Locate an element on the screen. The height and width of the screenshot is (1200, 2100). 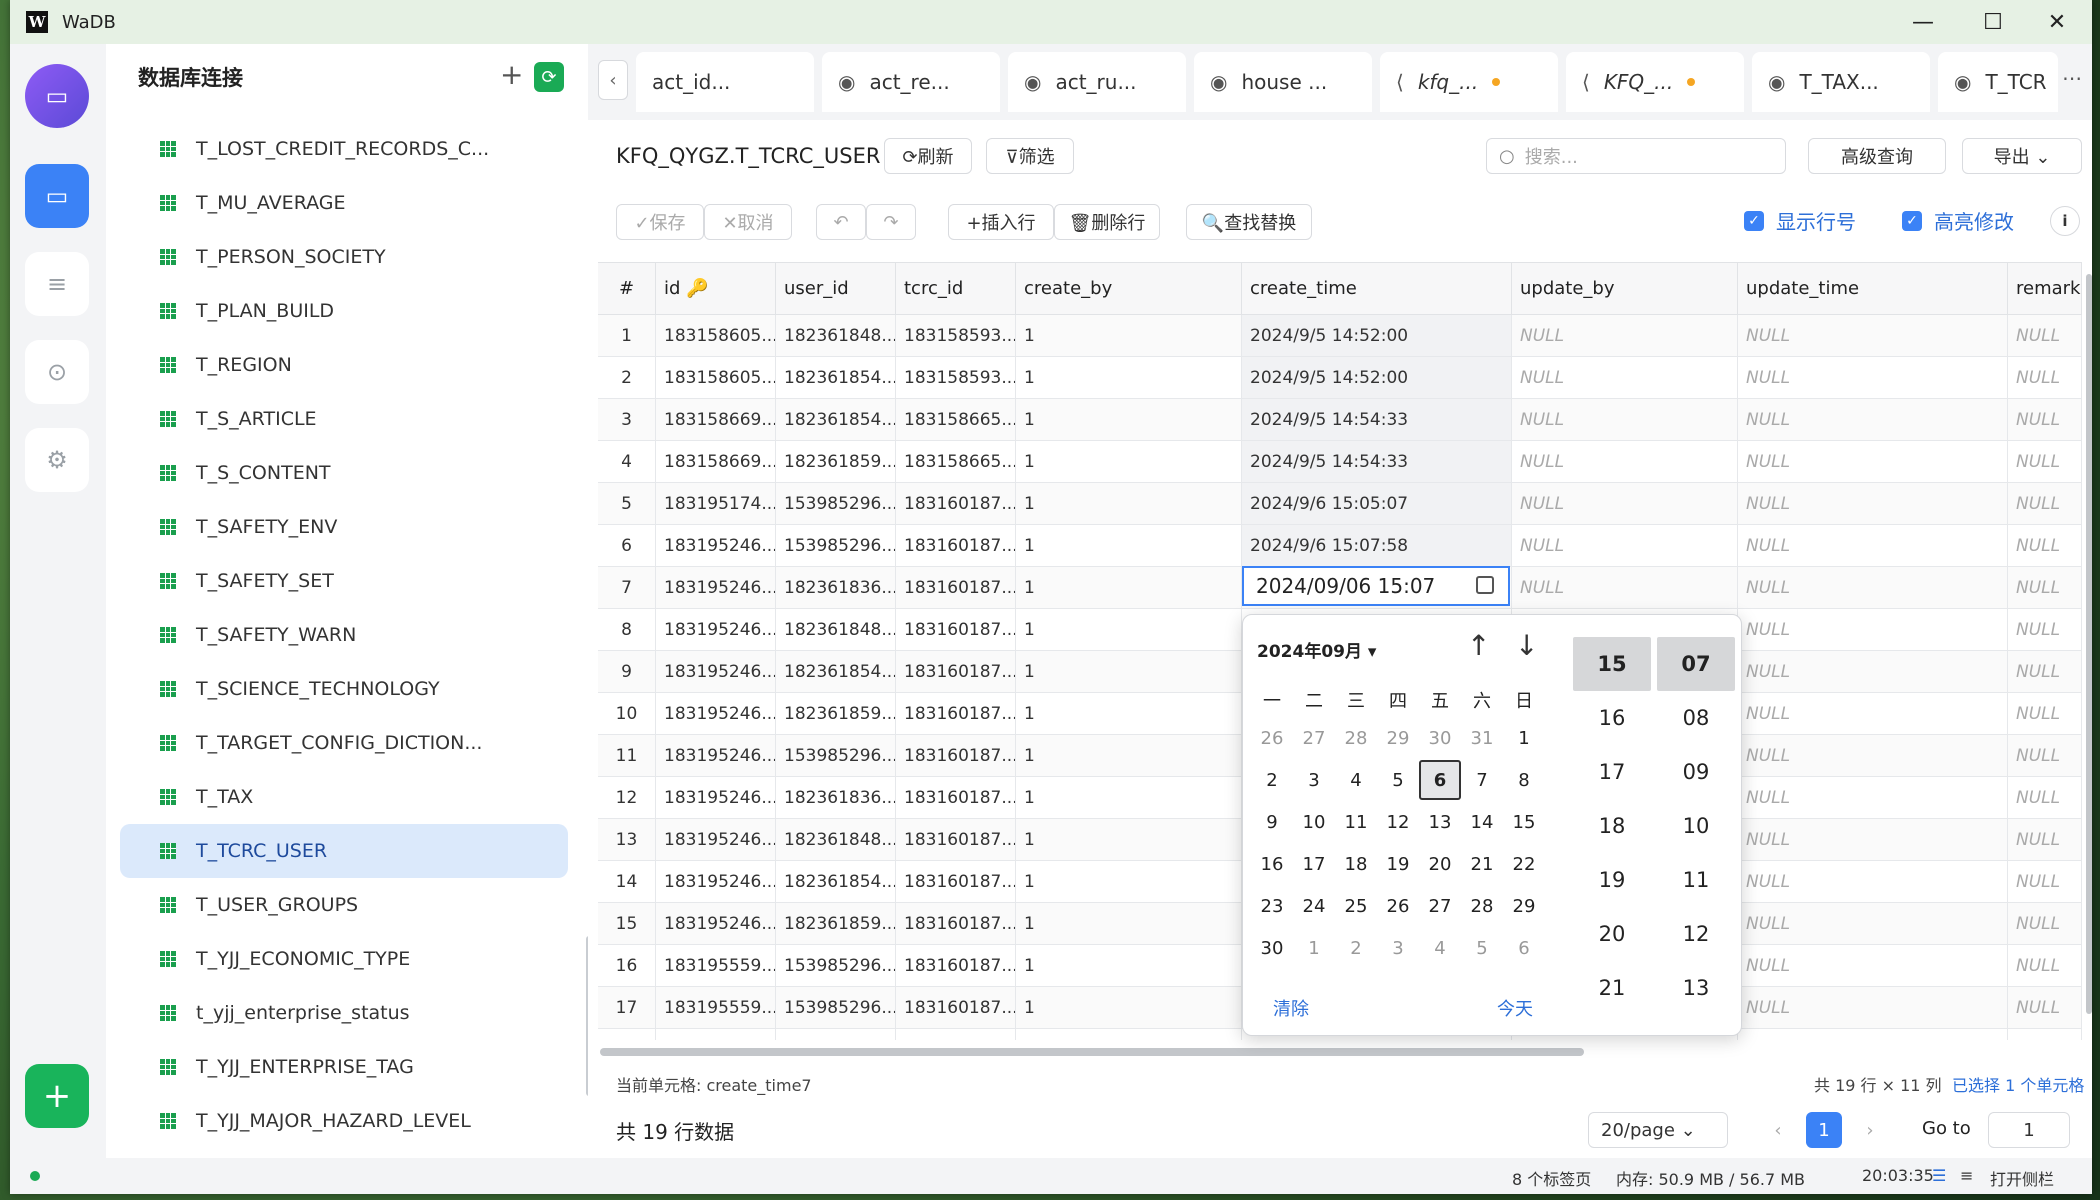
sidebar-item: T_PLAN_BUILD is located at coordinates (344, 311).